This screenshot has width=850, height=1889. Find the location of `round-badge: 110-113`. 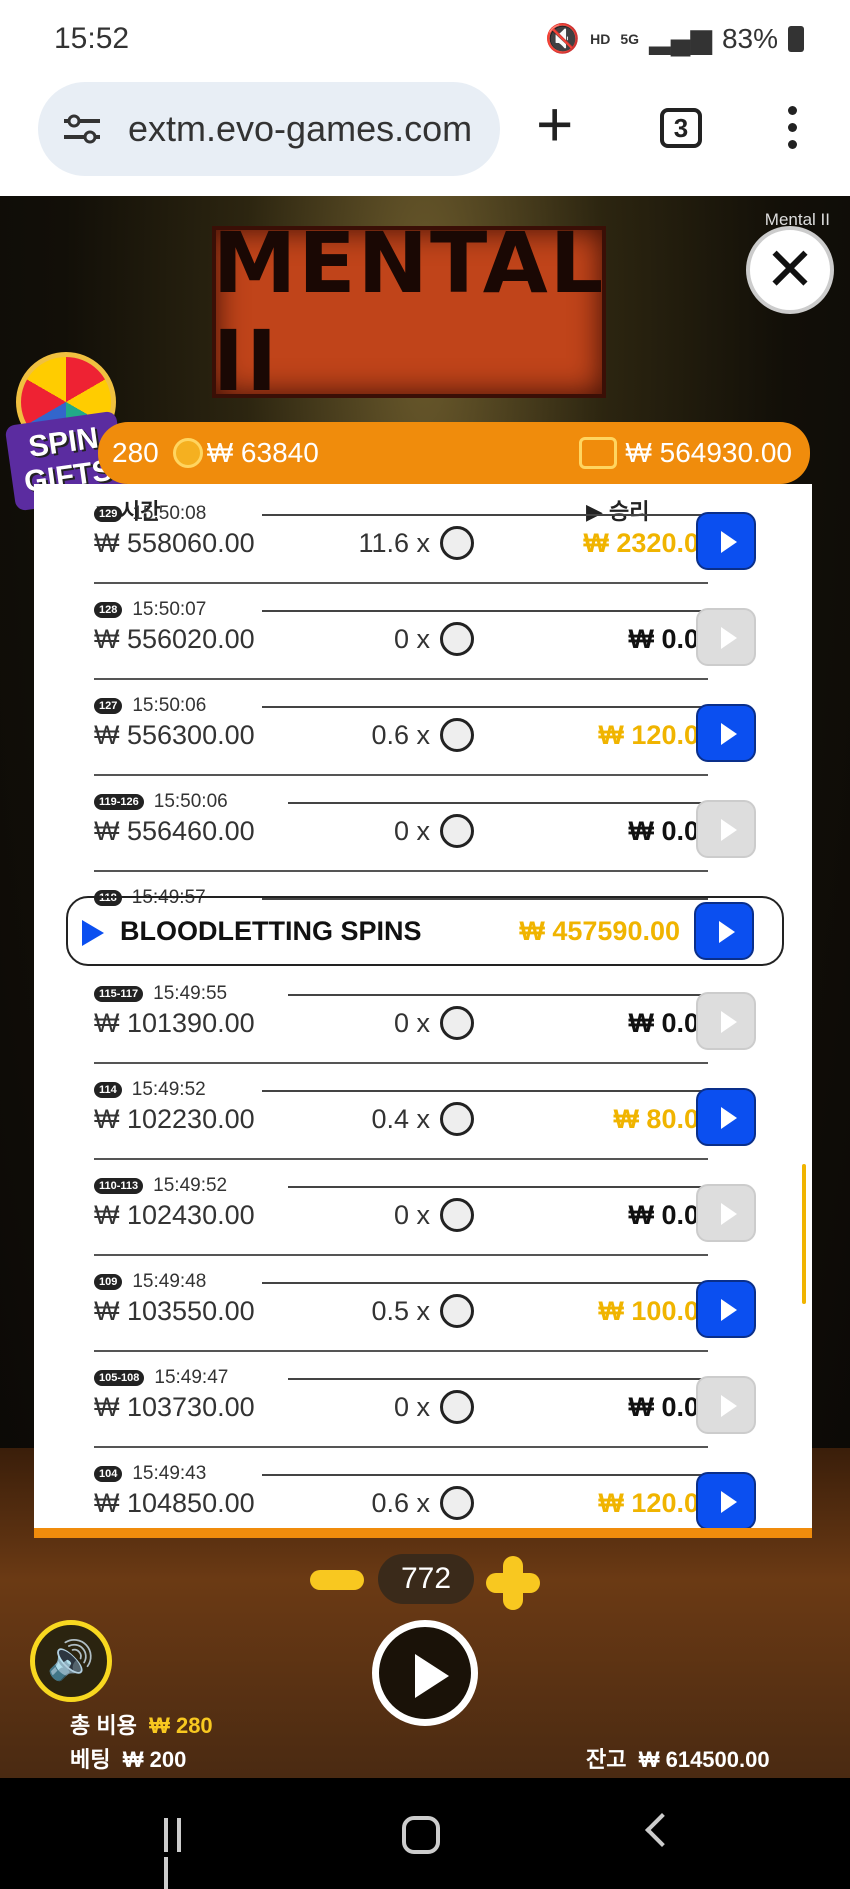

round-badge: 110-113 is located at coordinates (119, 1186).